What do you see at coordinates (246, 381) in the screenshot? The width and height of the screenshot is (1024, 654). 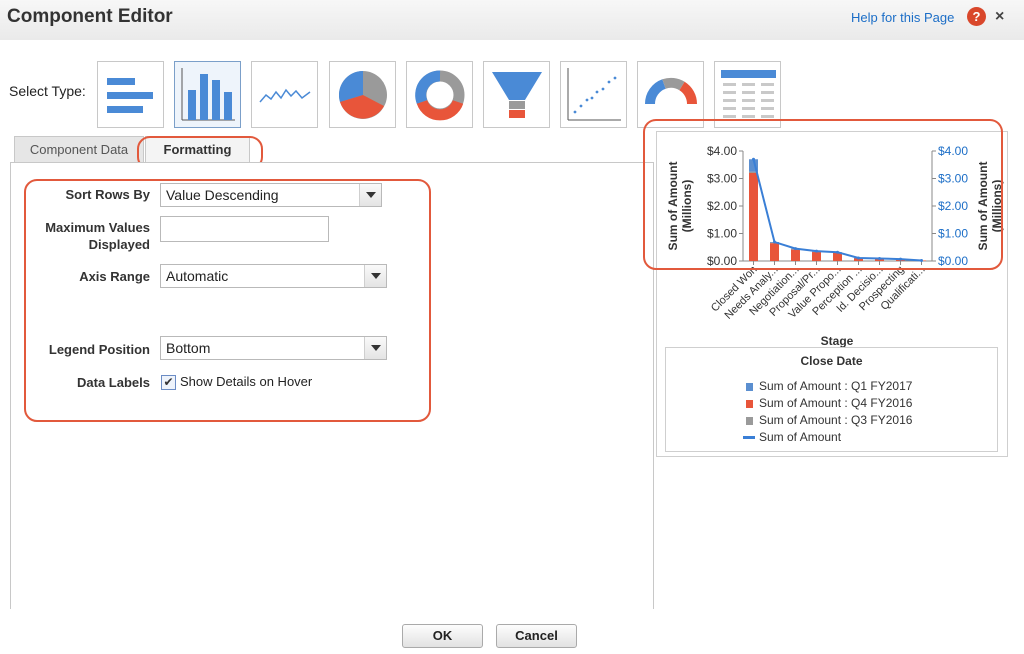 I see `show-details-label: Show Details on Hover` at bounding box center [246, 381].